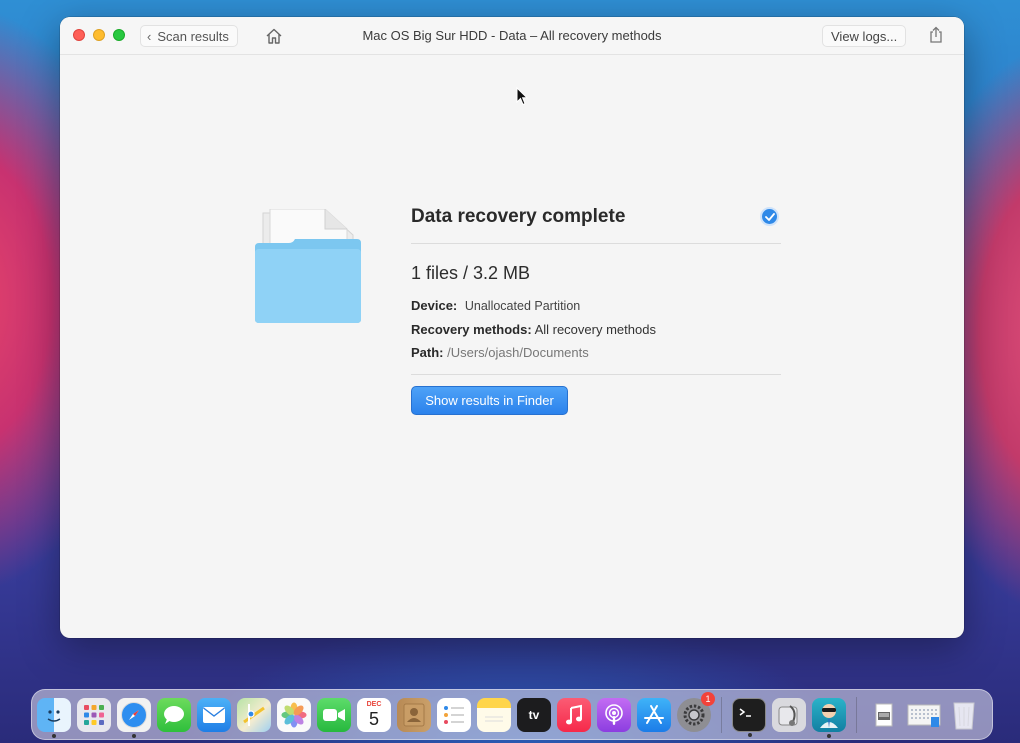 The height and width of the screenshot is (743, 1020). Describe the element at coordinates (427, 352) in the screenshot. I see `path-label: Path:` at that location.